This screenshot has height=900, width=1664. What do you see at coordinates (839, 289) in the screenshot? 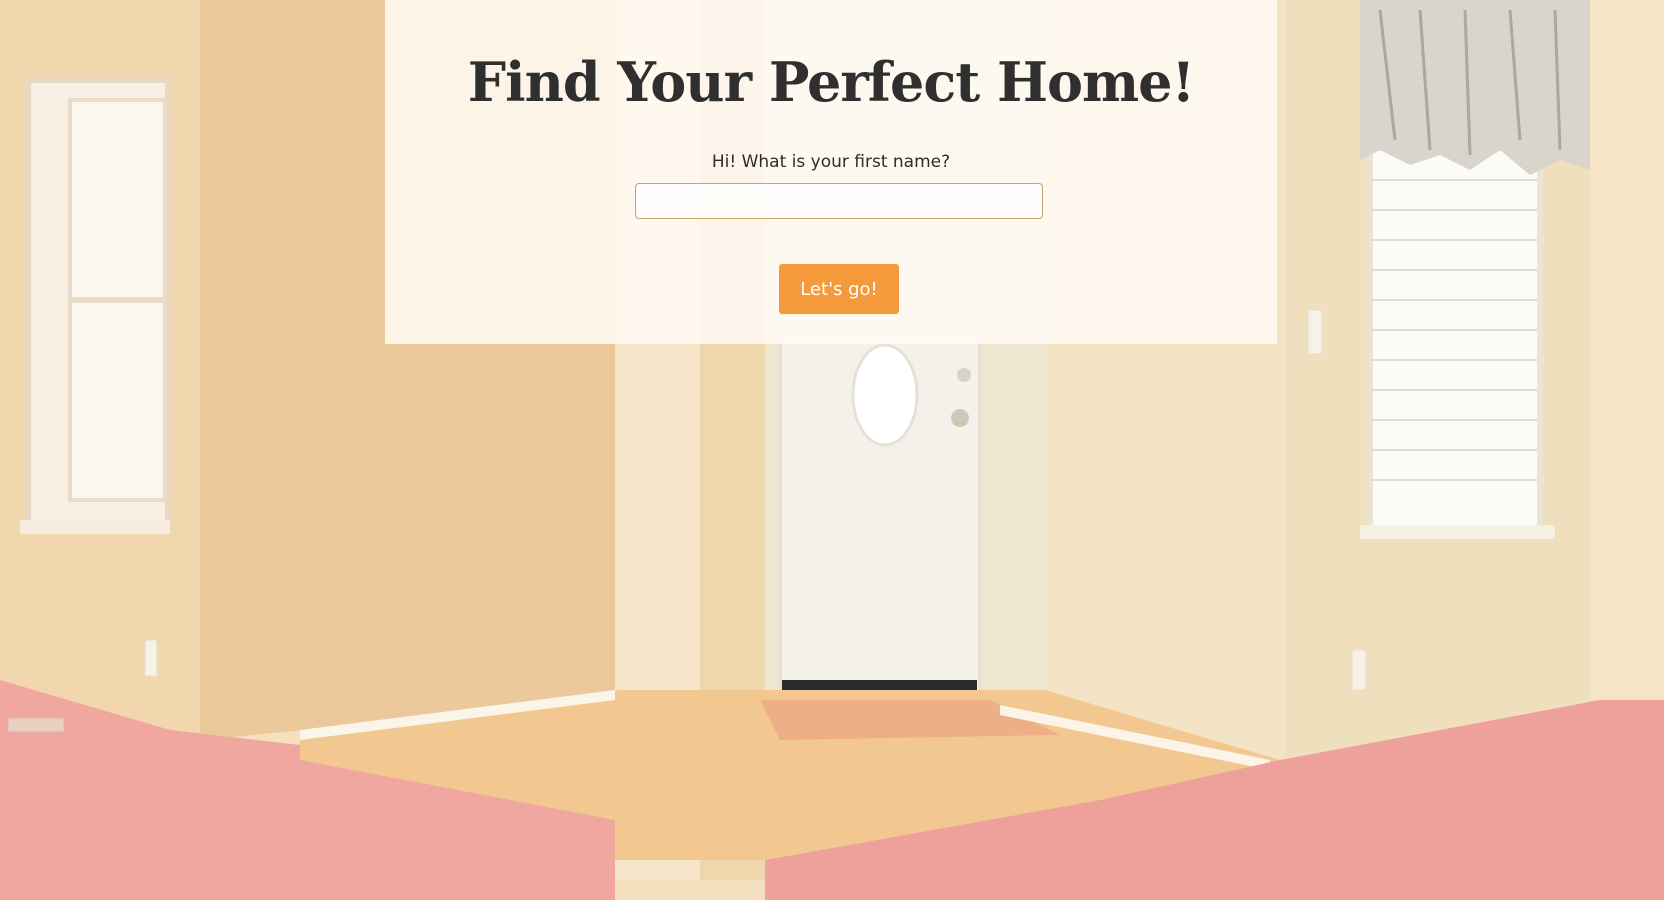
I see `lets-go-button: Let's go!` at bounding box center [839, 289].